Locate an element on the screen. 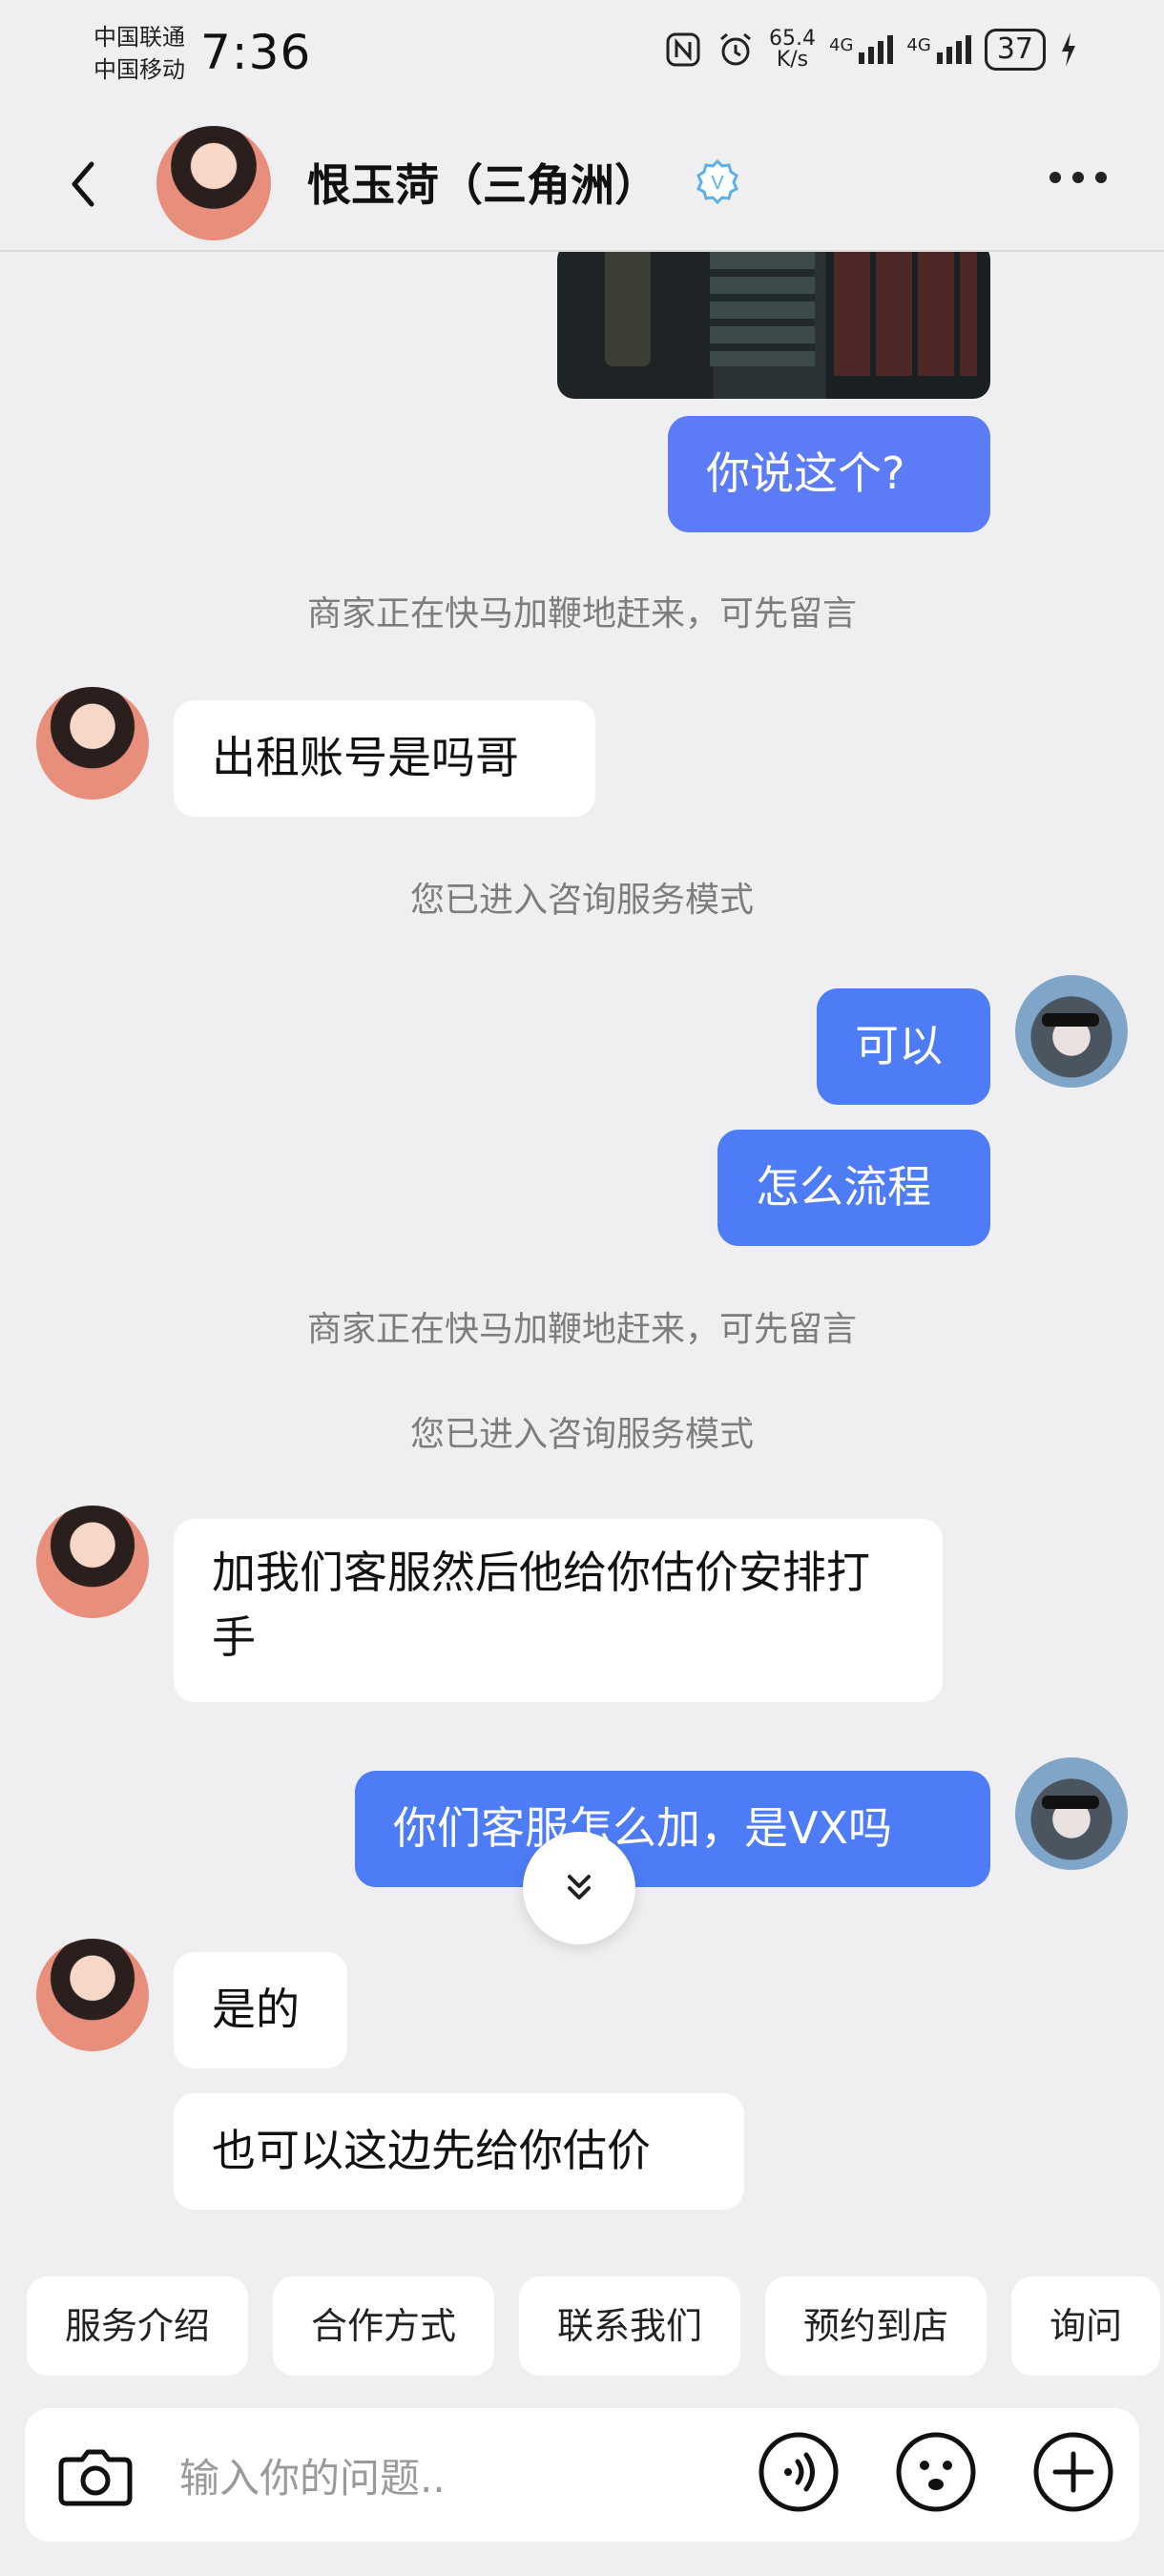  image-message is located at coordinates (773, 325).